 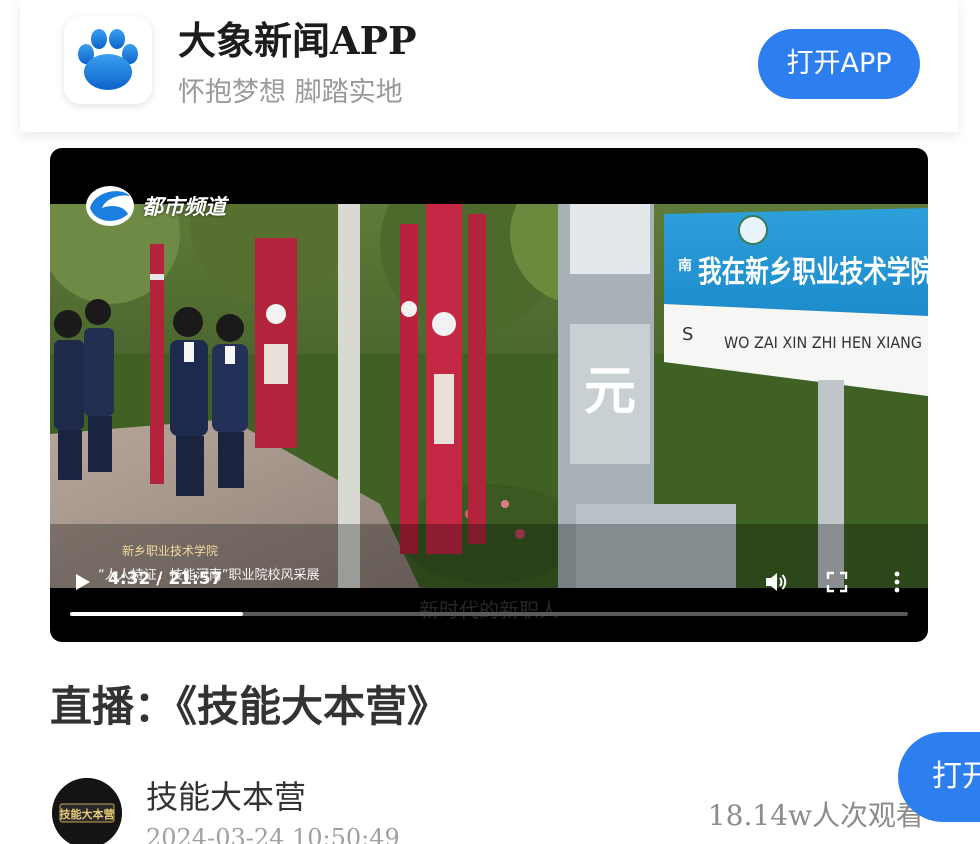 What do you see at coordinates (777, 582) in the screenshot?
I see `volume-icon` at bounding box center [777, 582].